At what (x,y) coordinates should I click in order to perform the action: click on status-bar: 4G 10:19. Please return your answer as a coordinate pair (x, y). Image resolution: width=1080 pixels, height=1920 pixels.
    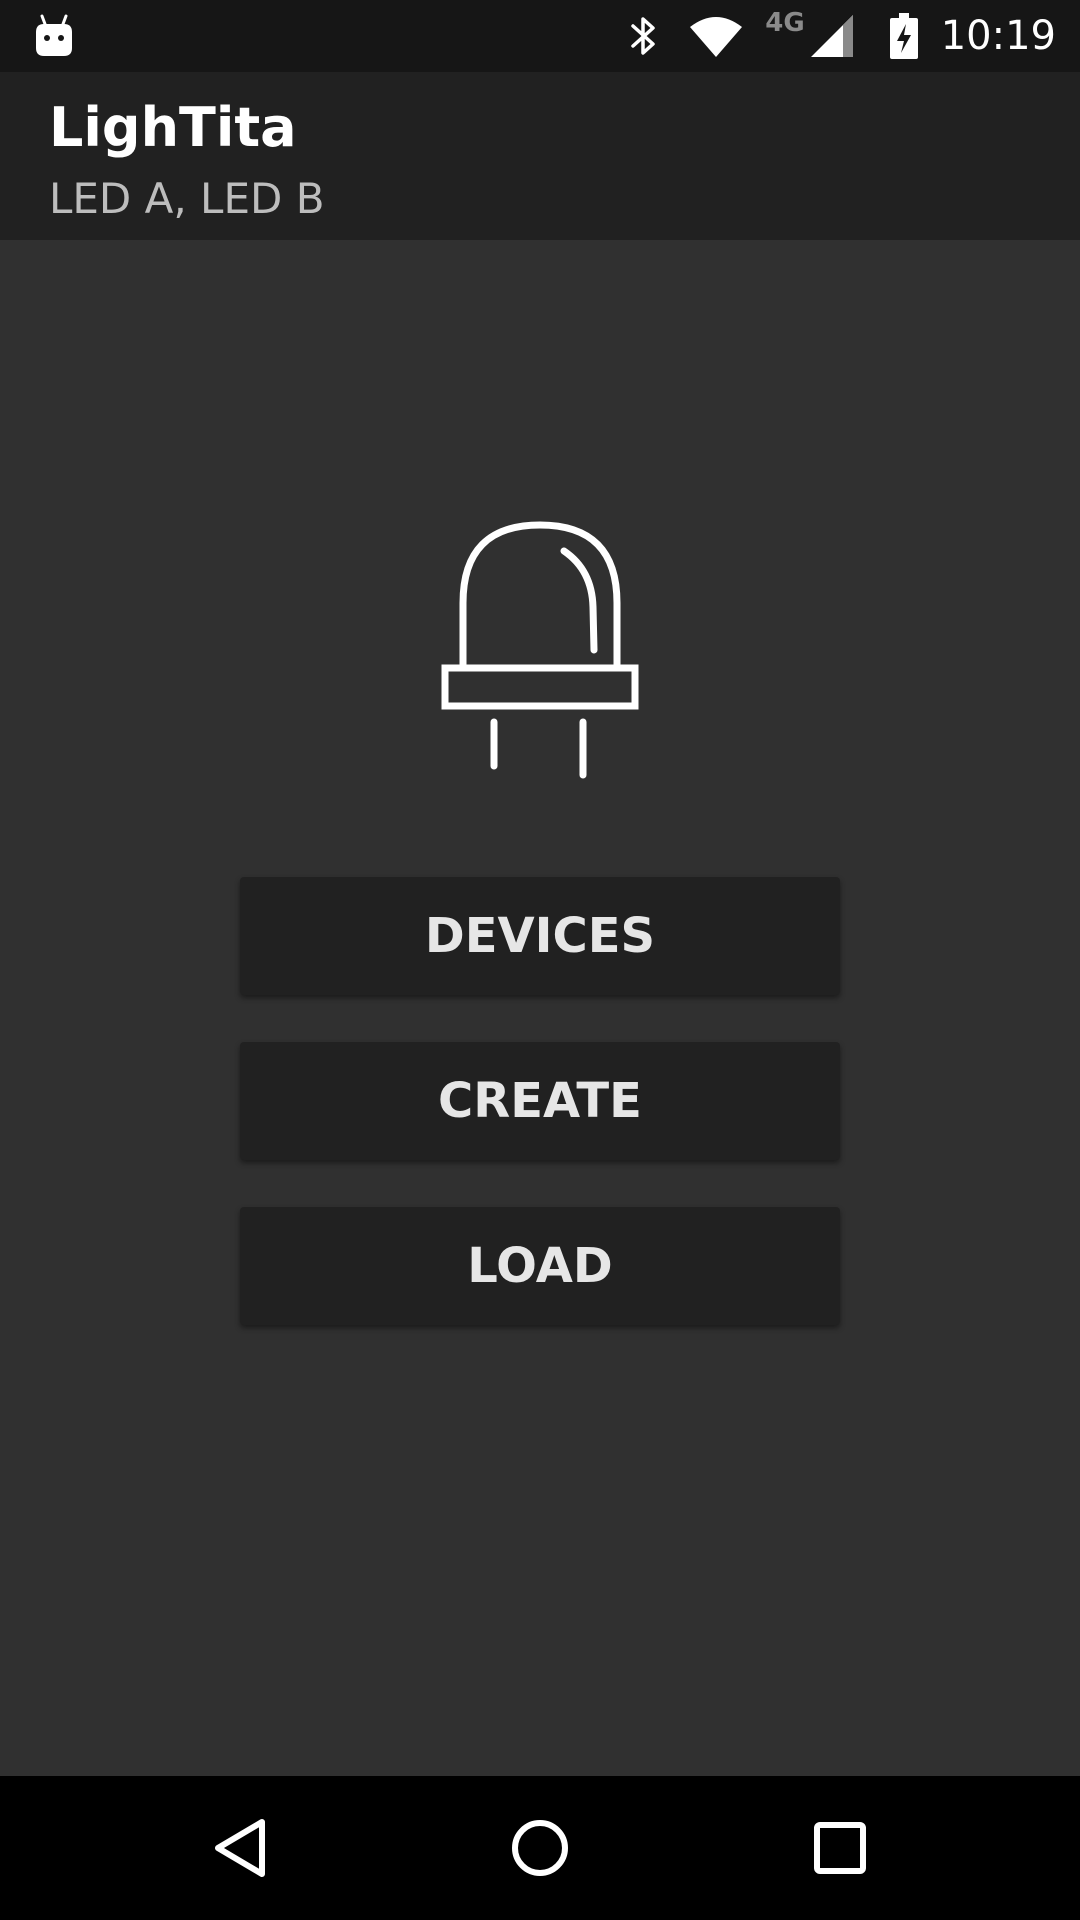
    Looking at the image, I should click on (540, 36).